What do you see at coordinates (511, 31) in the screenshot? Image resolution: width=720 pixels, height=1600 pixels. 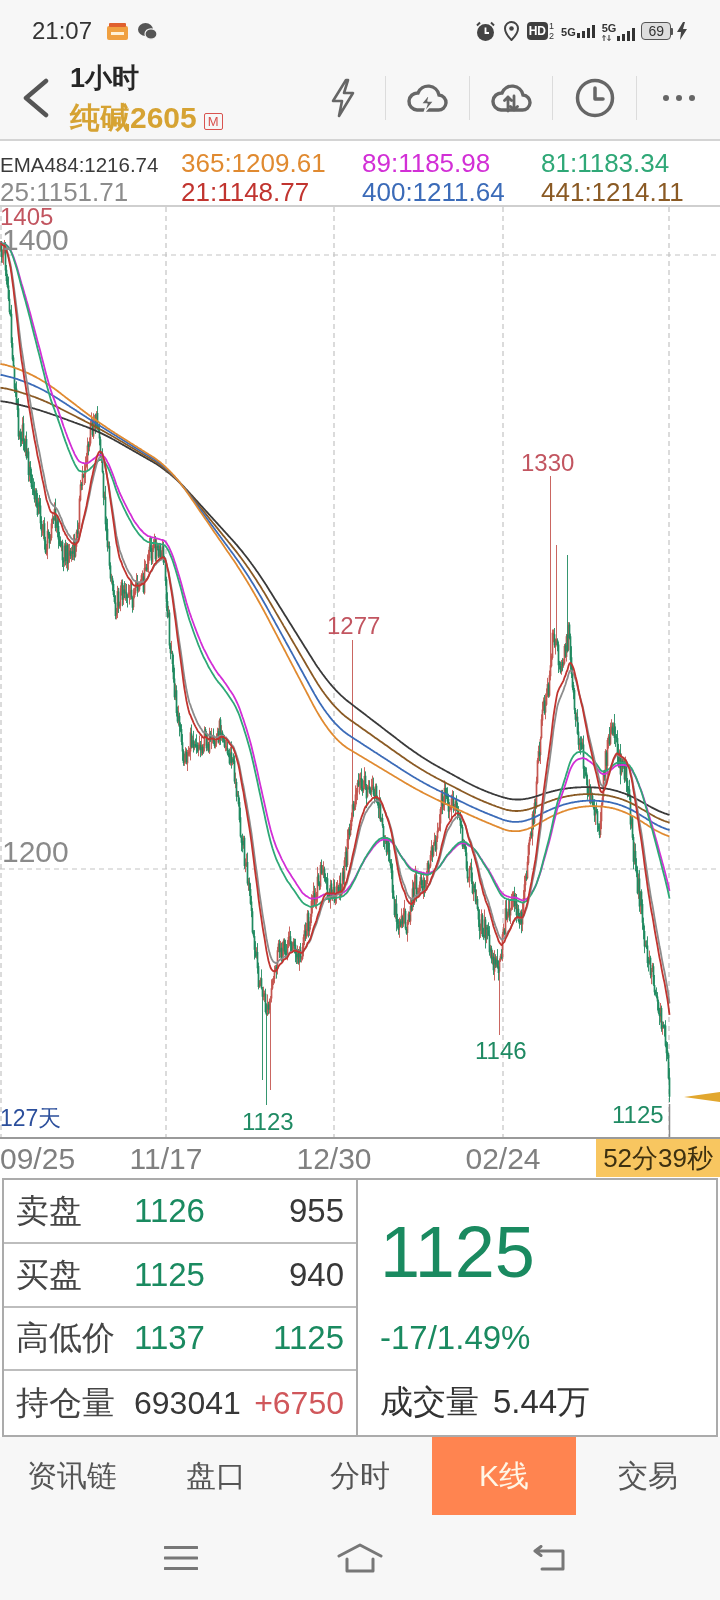 I see `location-pin-icon` at bounding box center [511, 31].